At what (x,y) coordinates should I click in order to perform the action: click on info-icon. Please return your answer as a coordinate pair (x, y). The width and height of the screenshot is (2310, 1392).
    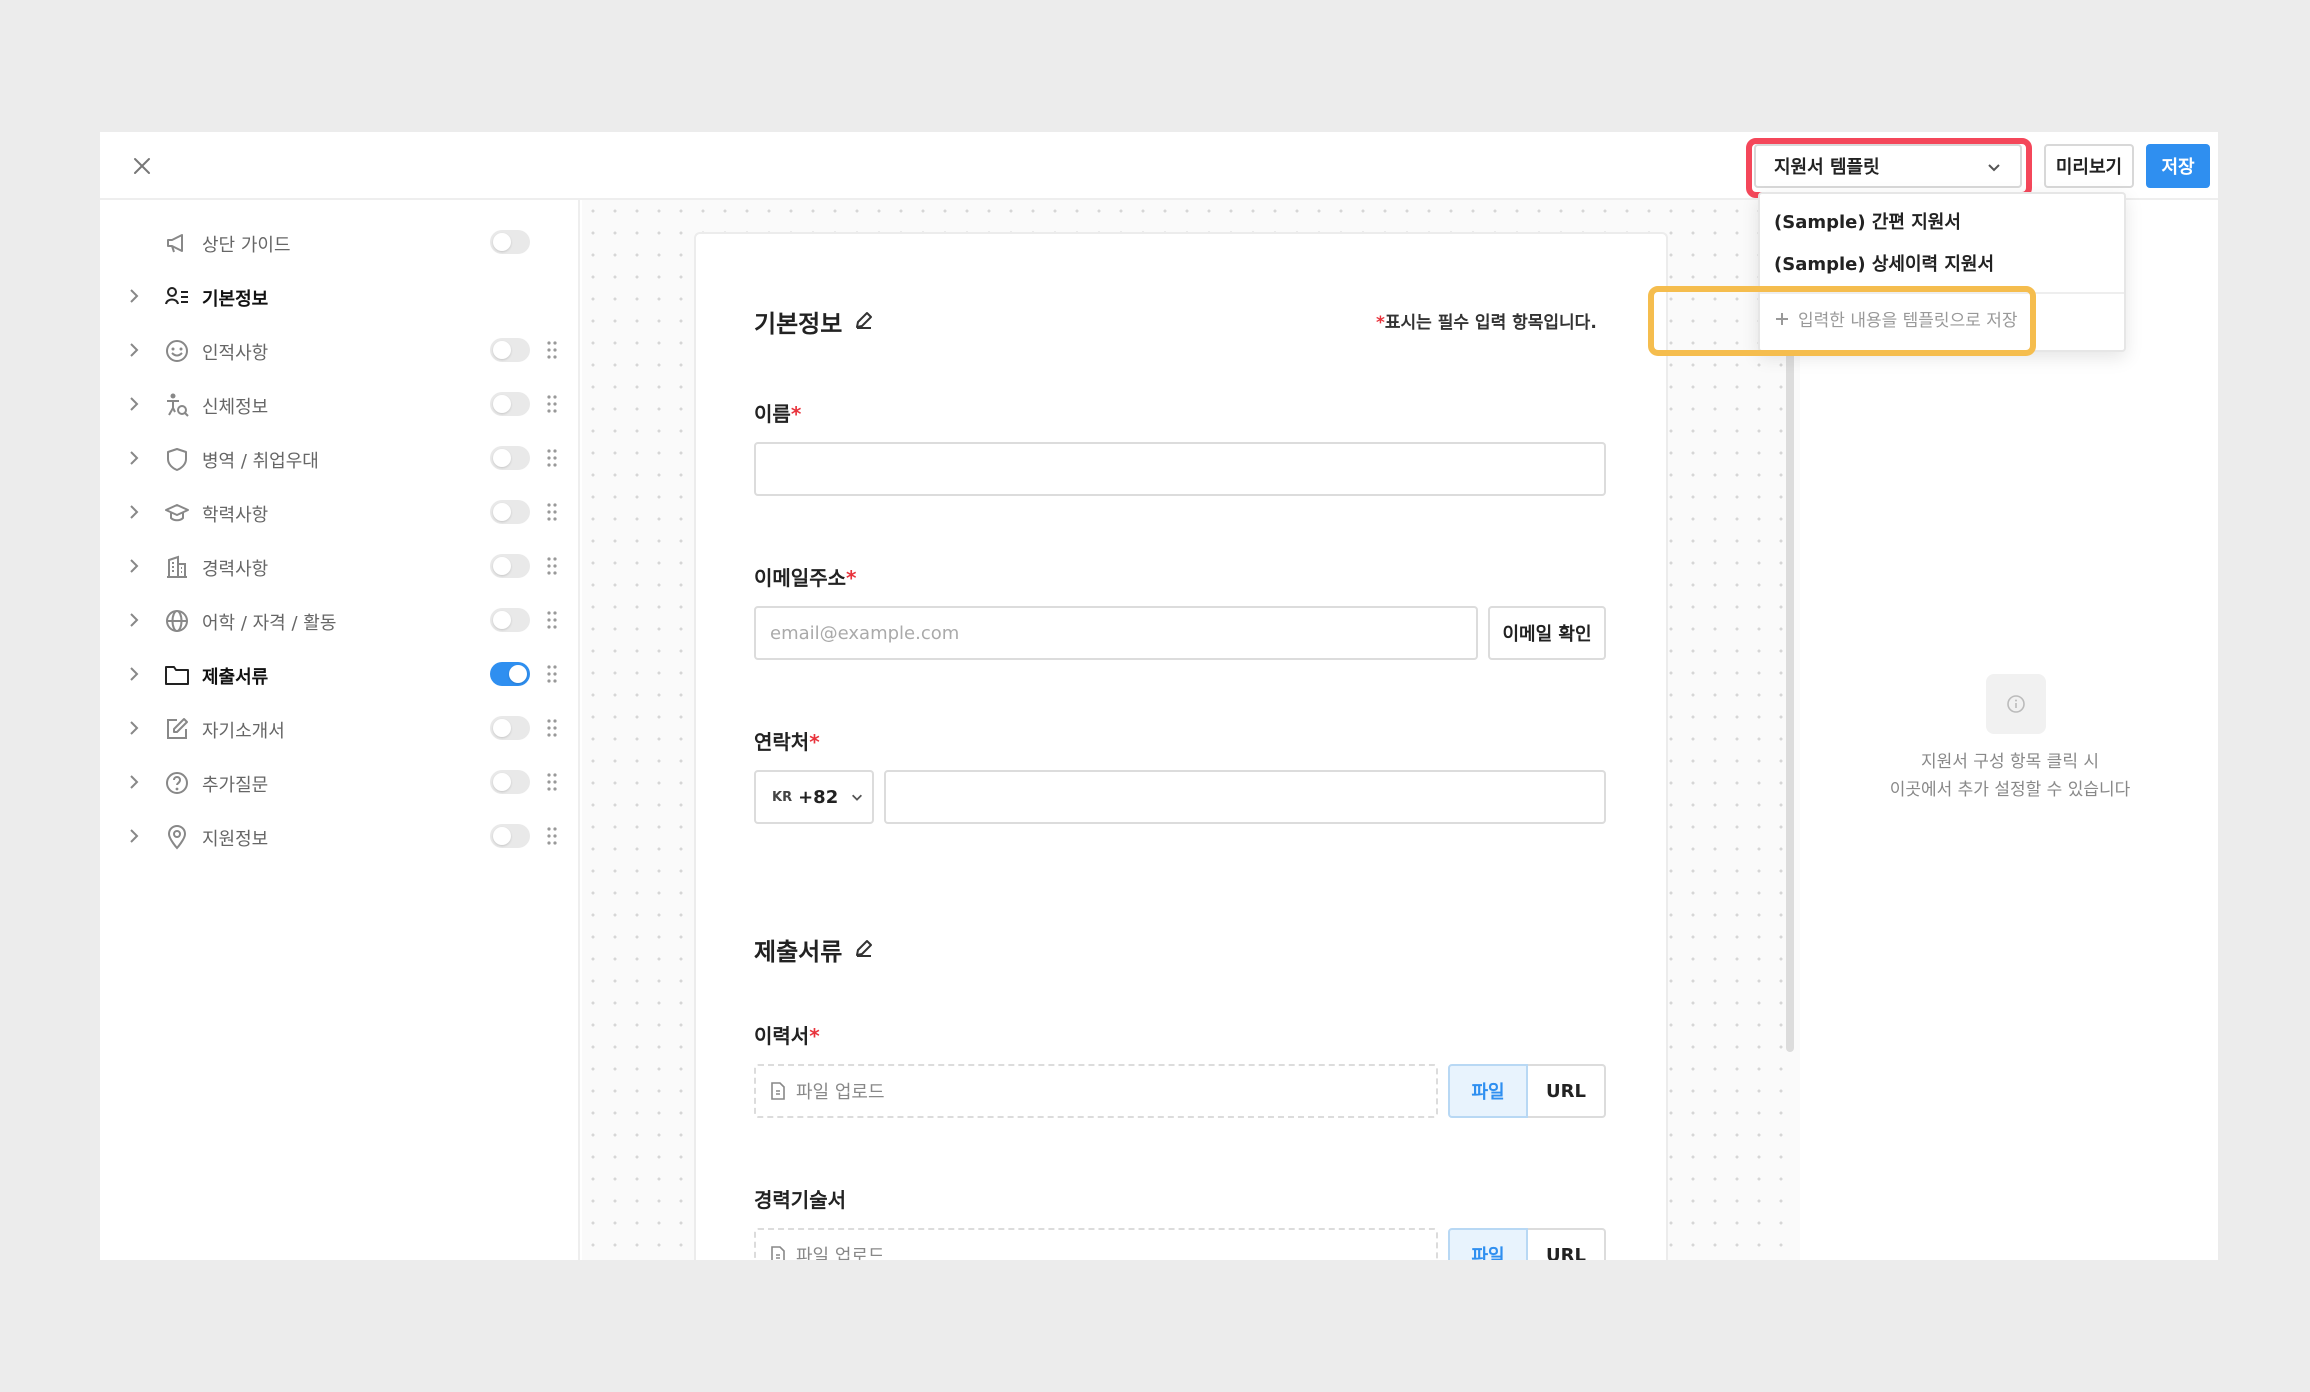
    Looking at the image, I should click on (2016, 704).